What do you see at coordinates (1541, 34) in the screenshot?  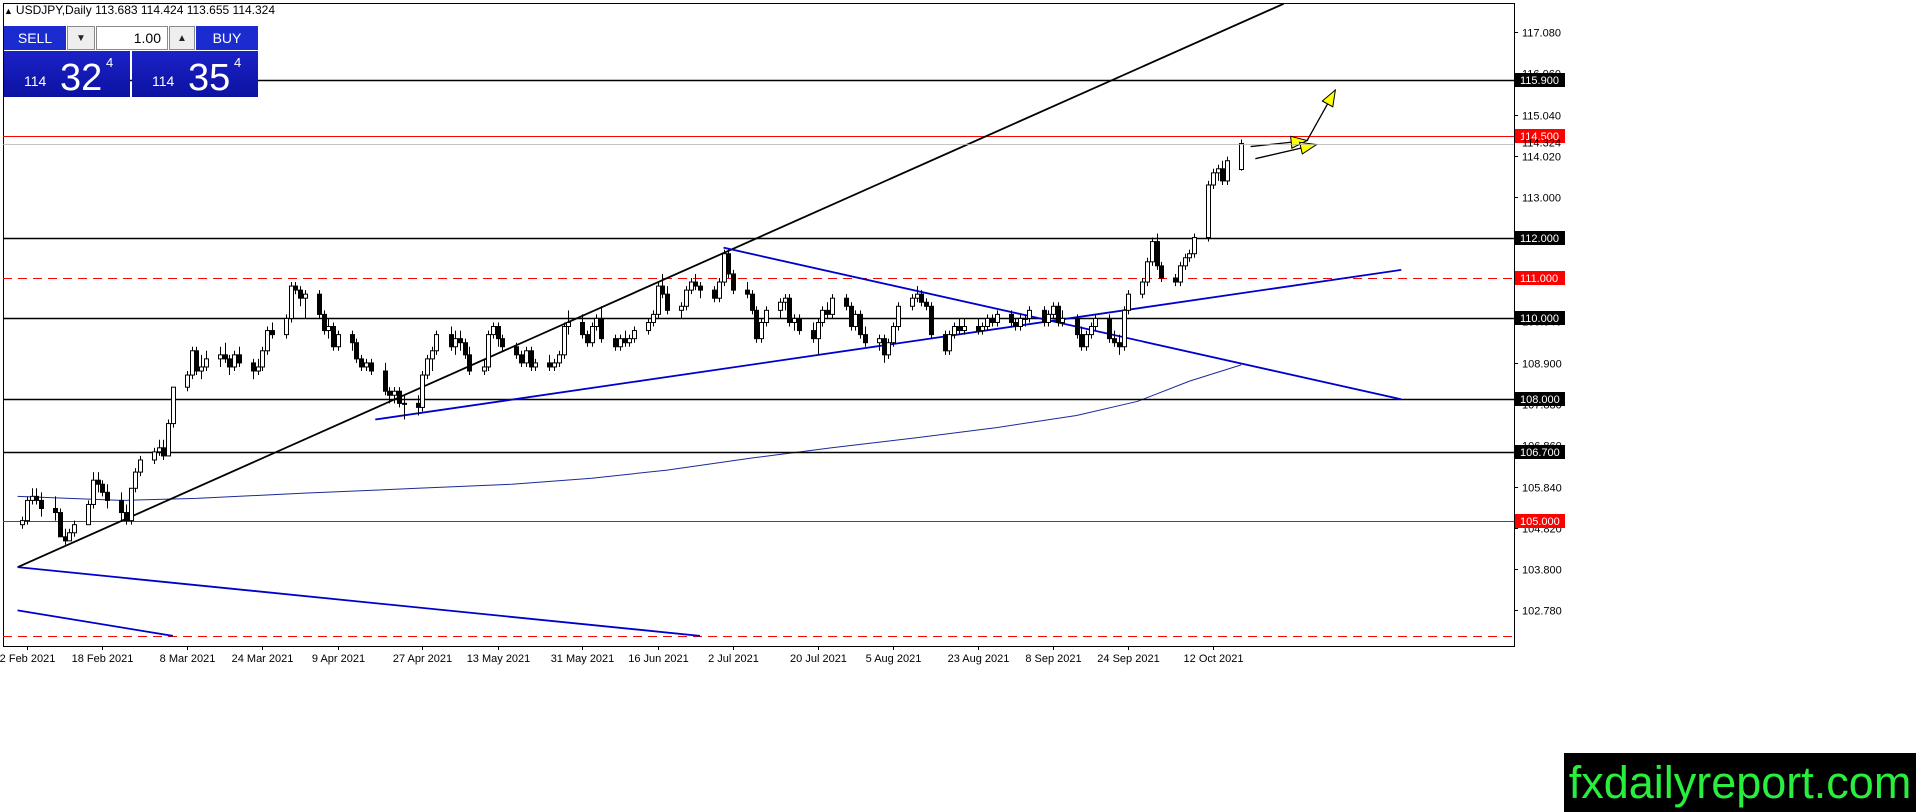 I see `y-tick-label: 117.080` at bounding box center [1541, 34].